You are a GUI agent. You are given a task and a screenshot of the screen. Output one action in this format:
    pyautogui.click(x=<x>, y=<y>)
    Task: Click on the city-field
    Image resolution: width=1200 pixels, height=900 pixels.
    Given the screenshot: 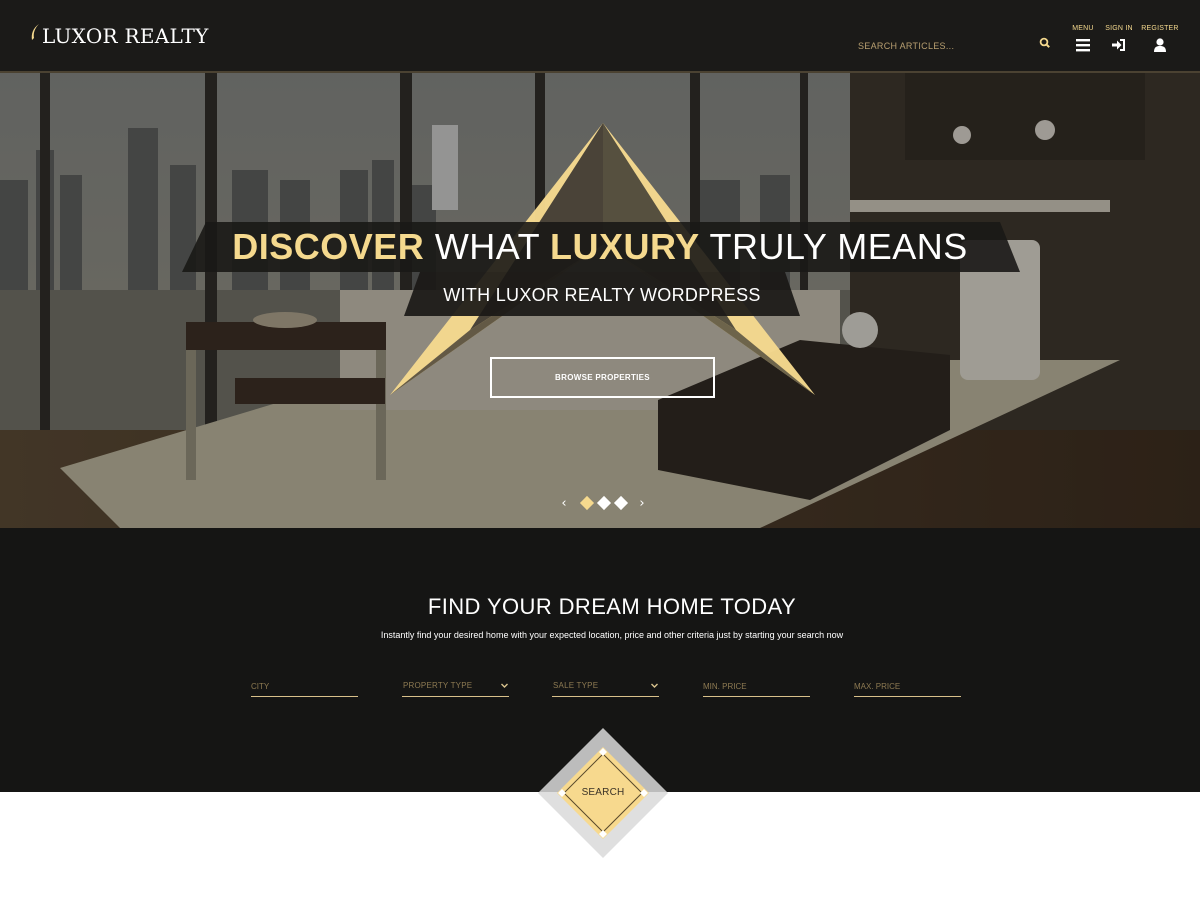 What is the action you would take?
    pyautogui.click(x=304, y=686)
    